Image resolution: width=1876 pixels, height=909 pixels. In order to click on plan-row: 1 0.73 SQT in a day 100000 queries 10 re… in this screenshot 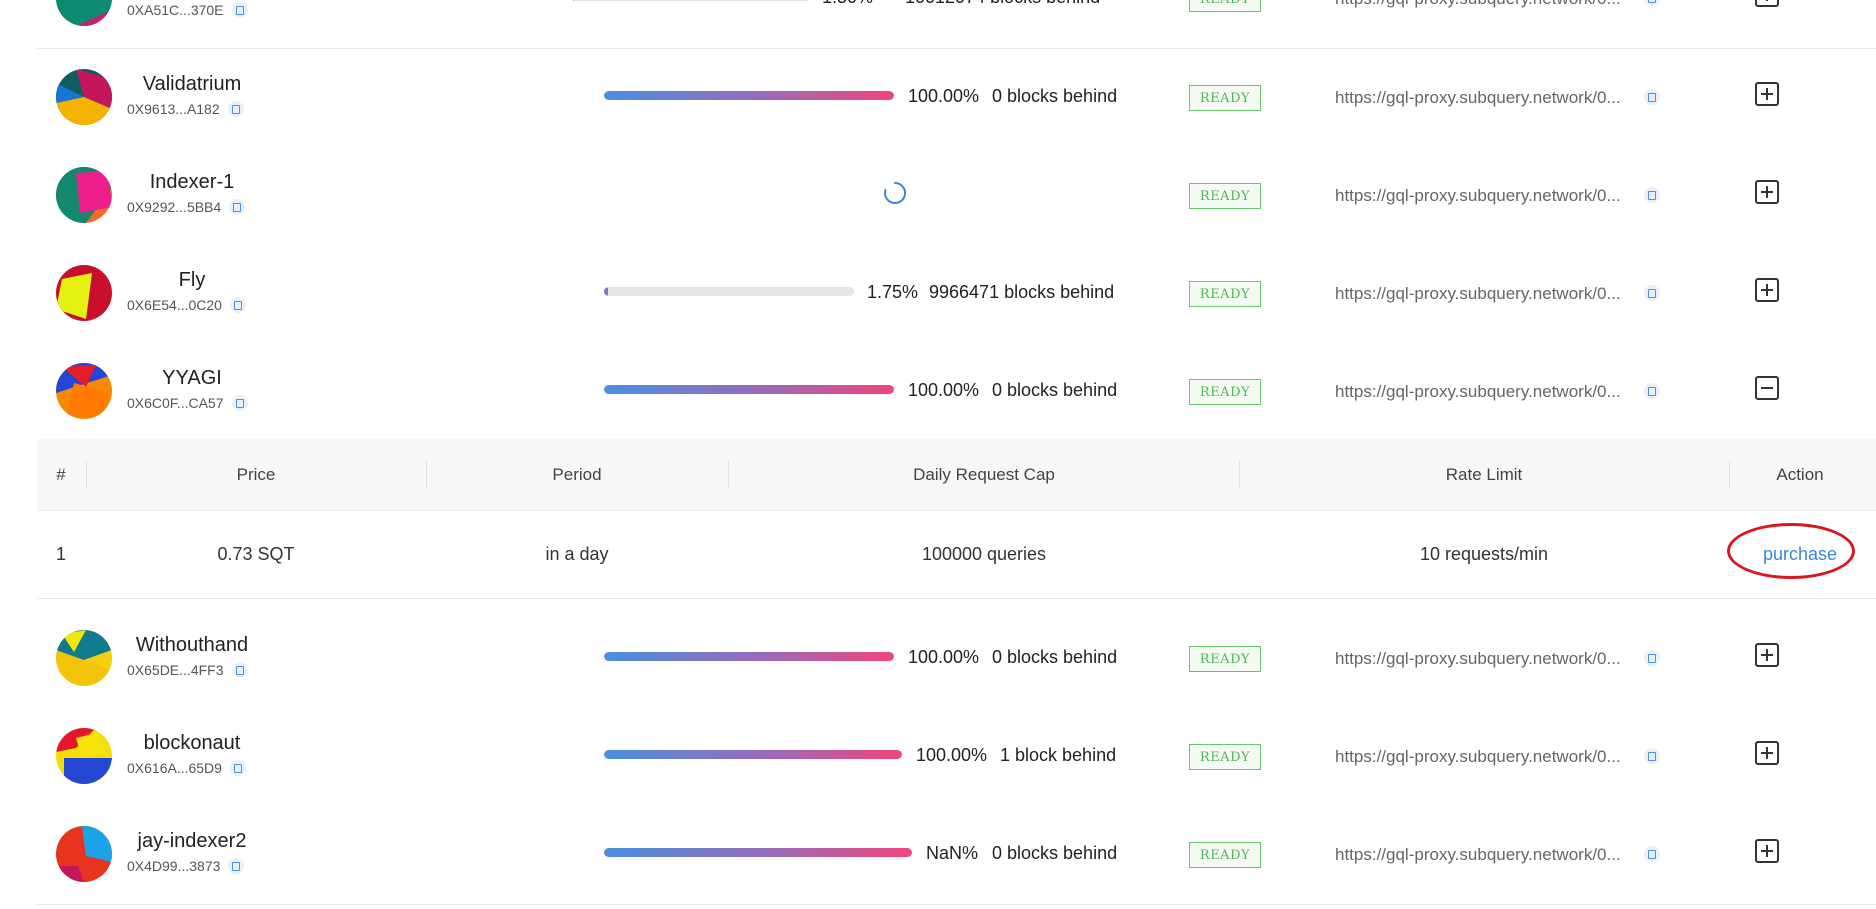, I will do `click(956, 555)`.